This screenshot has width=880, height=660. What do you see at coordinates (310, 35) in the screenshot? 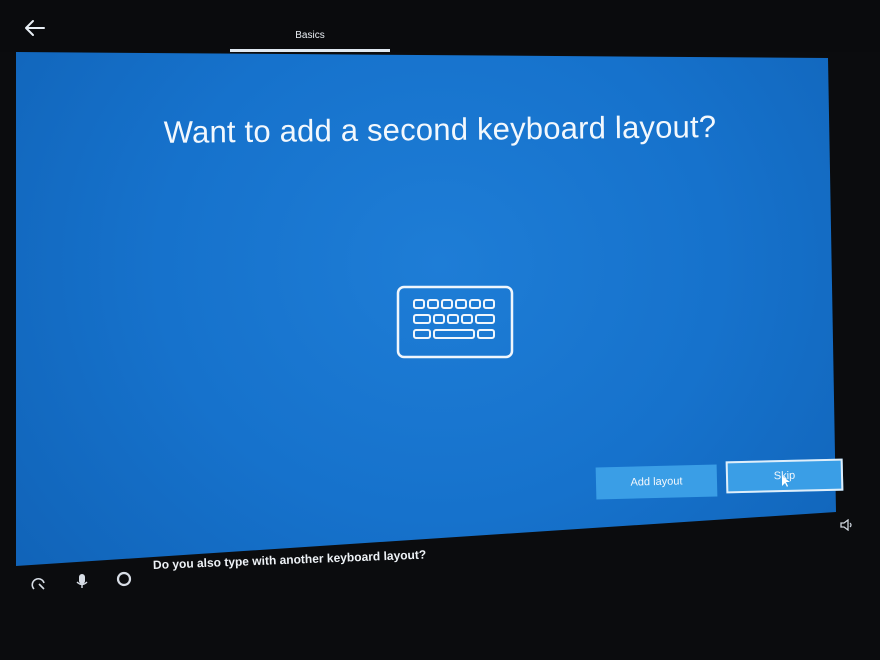
I see `tab-basics: Basics` at bounding box center [310, 35].